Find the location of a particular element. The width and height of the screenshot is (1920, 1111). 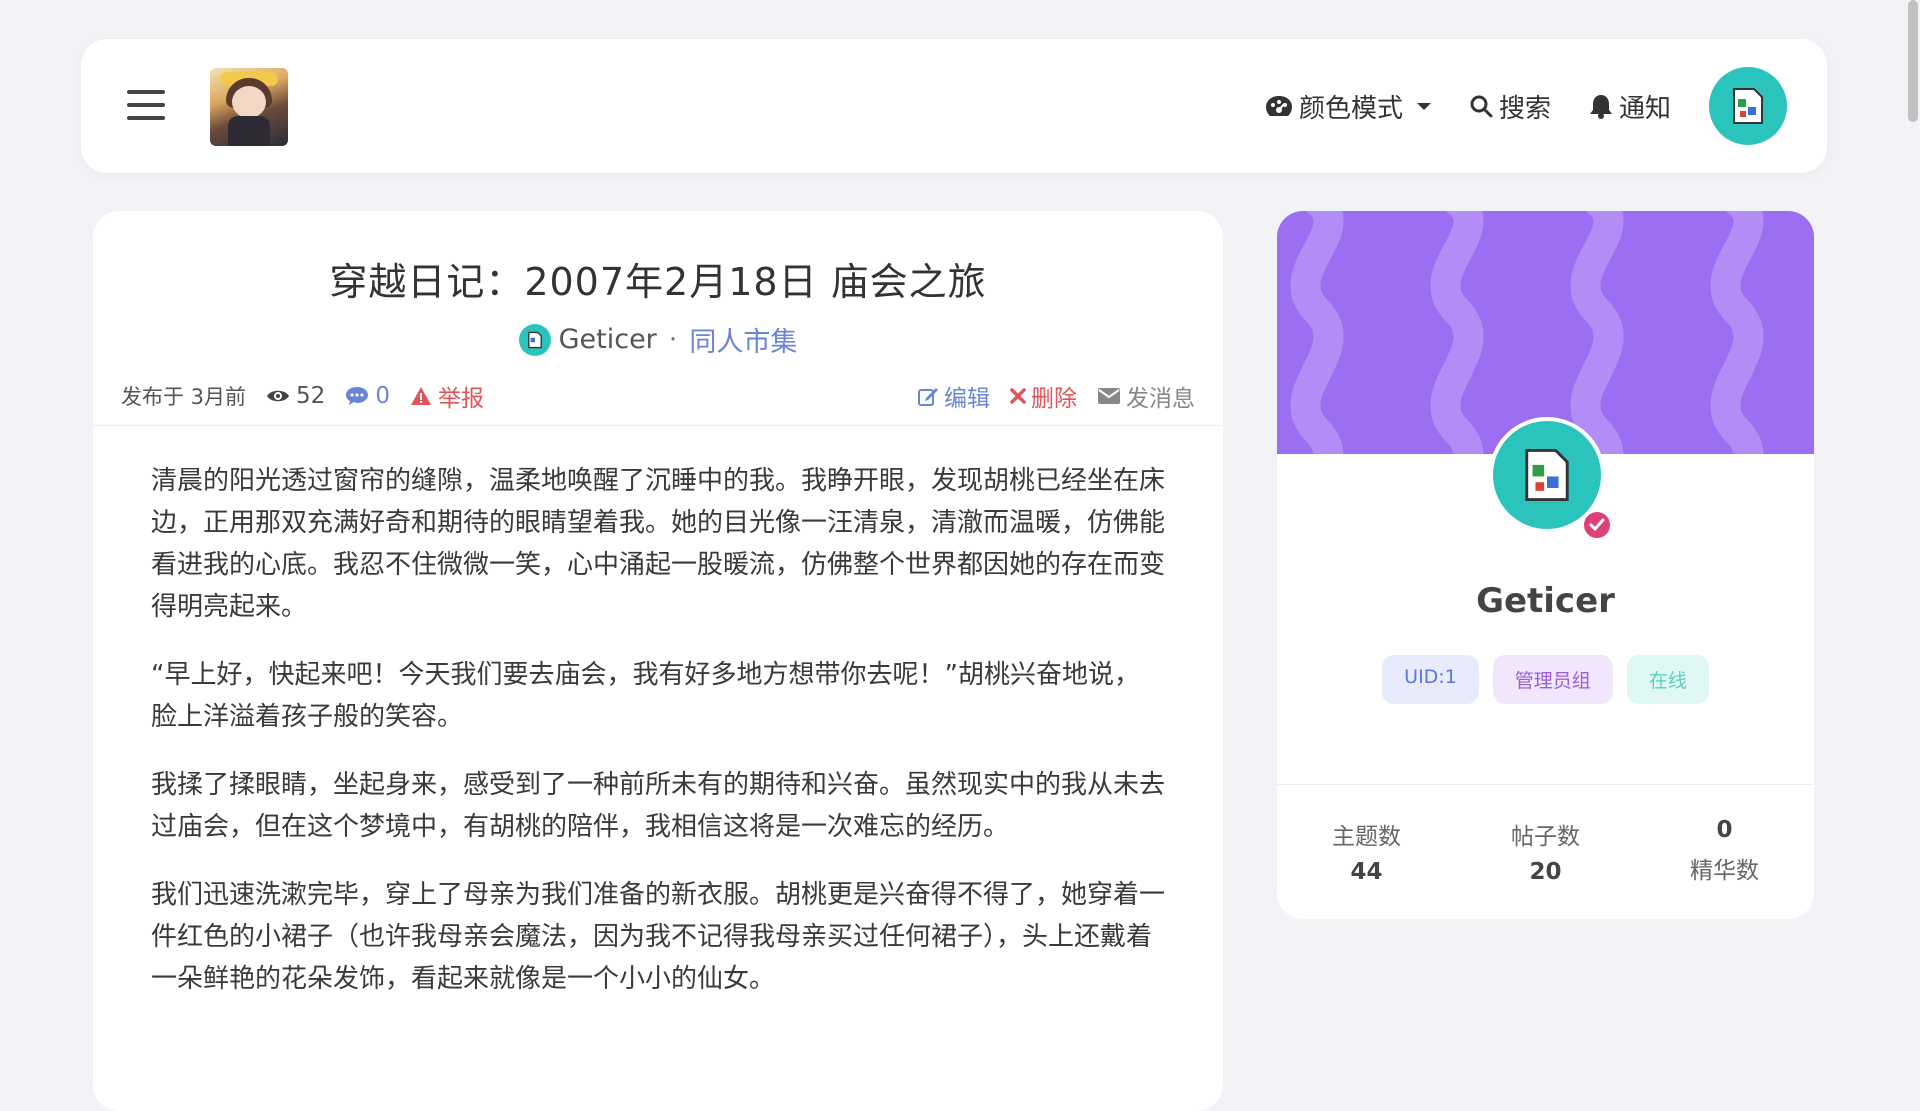

edit-icon is located at coordinates (928, 397).